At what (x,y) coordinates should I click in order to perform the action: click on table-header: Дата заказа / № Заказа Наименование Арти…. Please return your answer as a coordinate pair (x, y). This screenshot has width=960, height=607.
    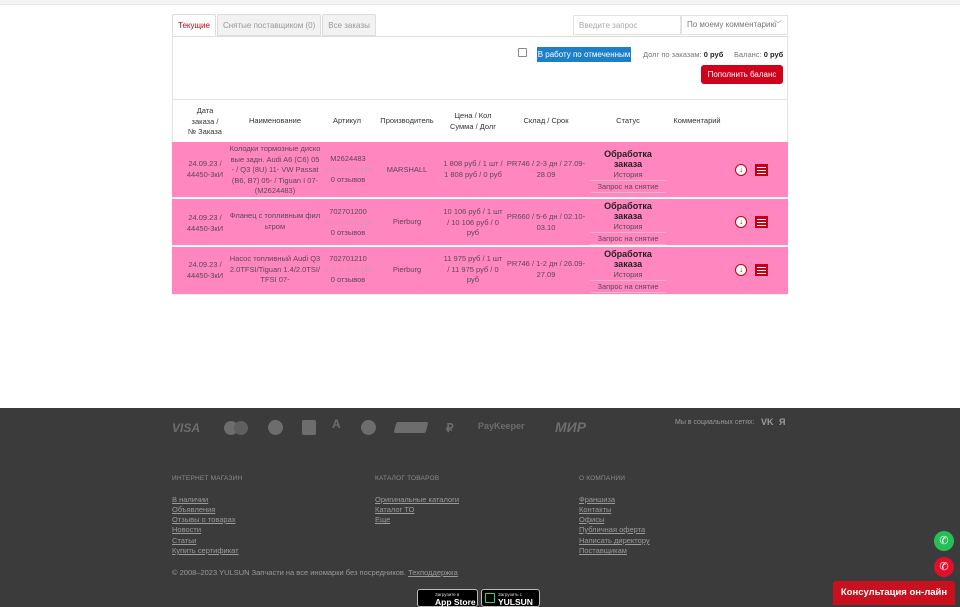
    Looking at the image, I should click on (480, 120).